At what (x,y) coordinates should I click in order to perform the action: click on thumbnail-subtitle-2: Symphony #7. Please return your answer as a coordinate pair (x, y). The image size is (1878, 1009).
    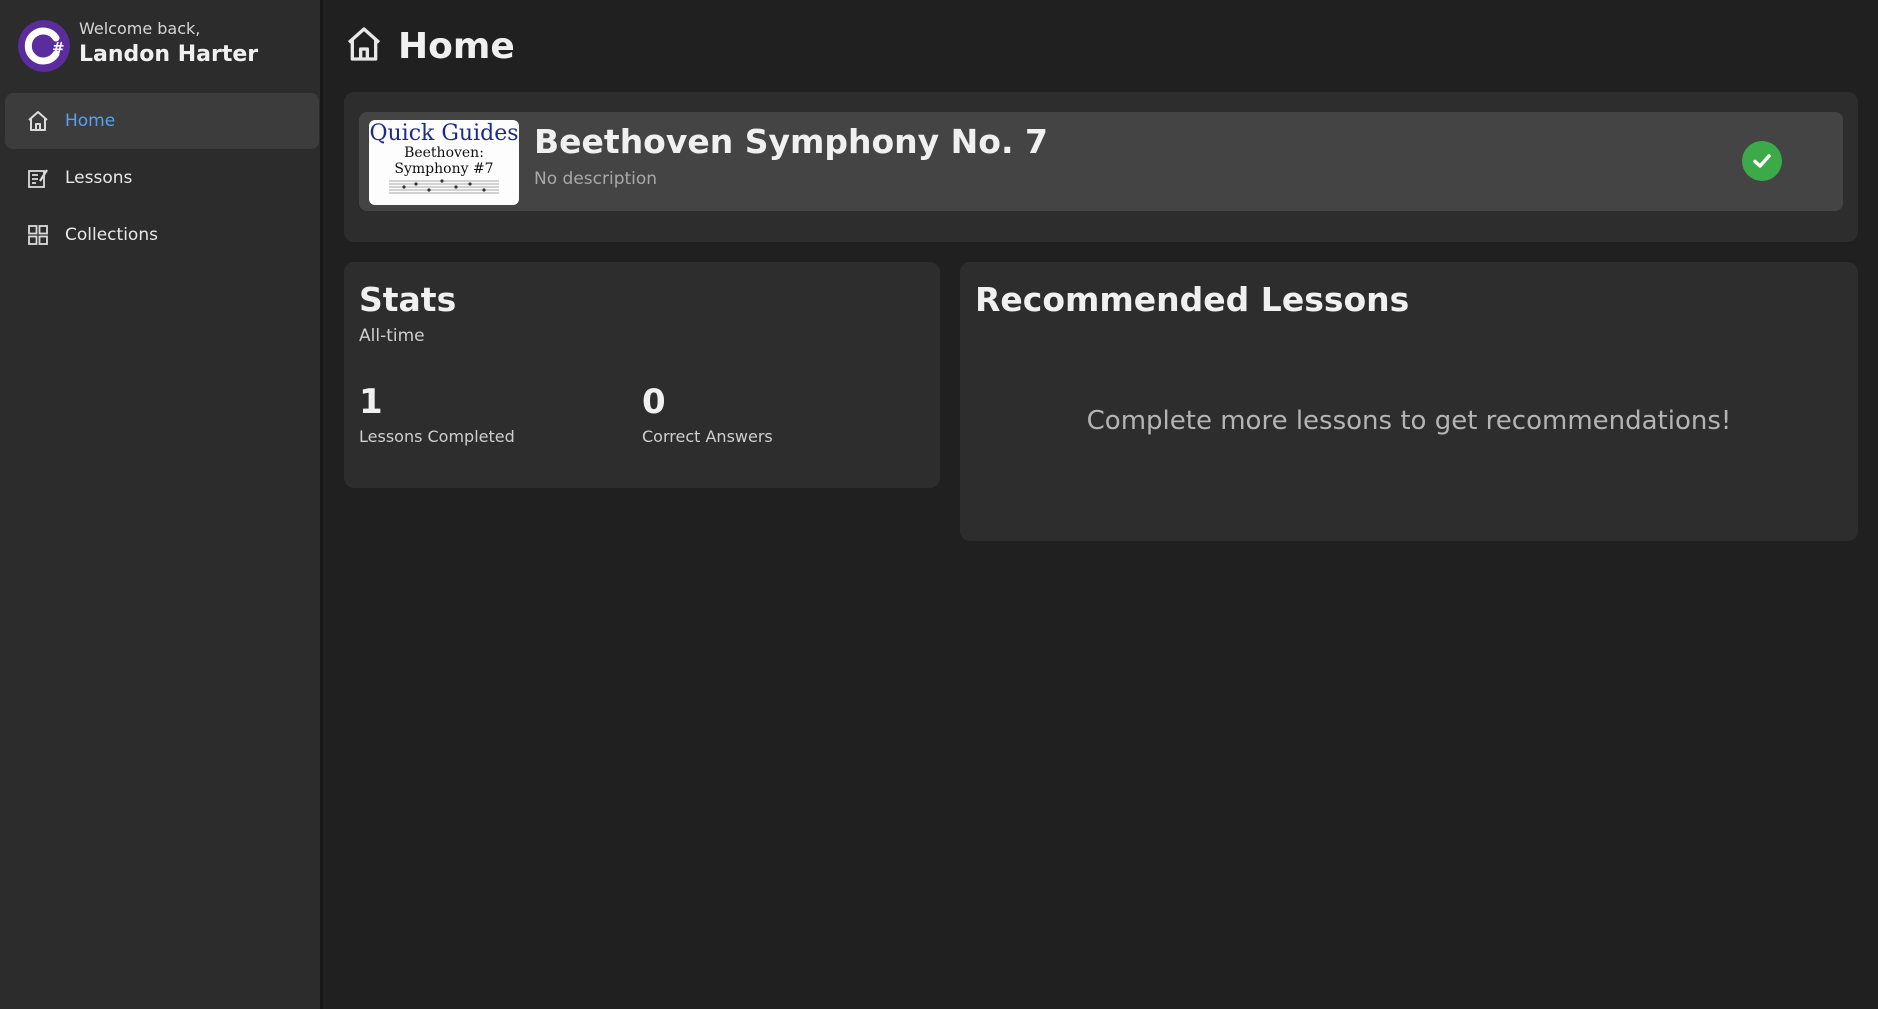
    Looking at the image, I should click on (444, 169).